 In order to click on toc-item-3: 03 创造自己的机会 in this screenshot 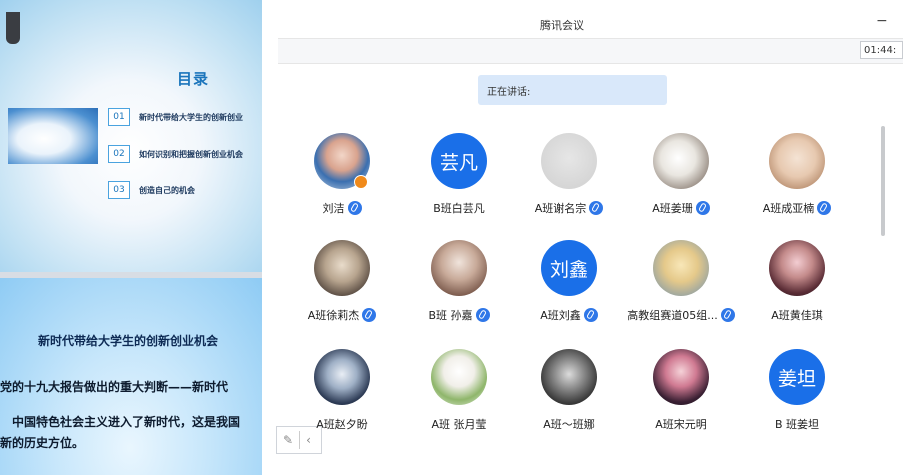, I will do `click(151, 190)`.